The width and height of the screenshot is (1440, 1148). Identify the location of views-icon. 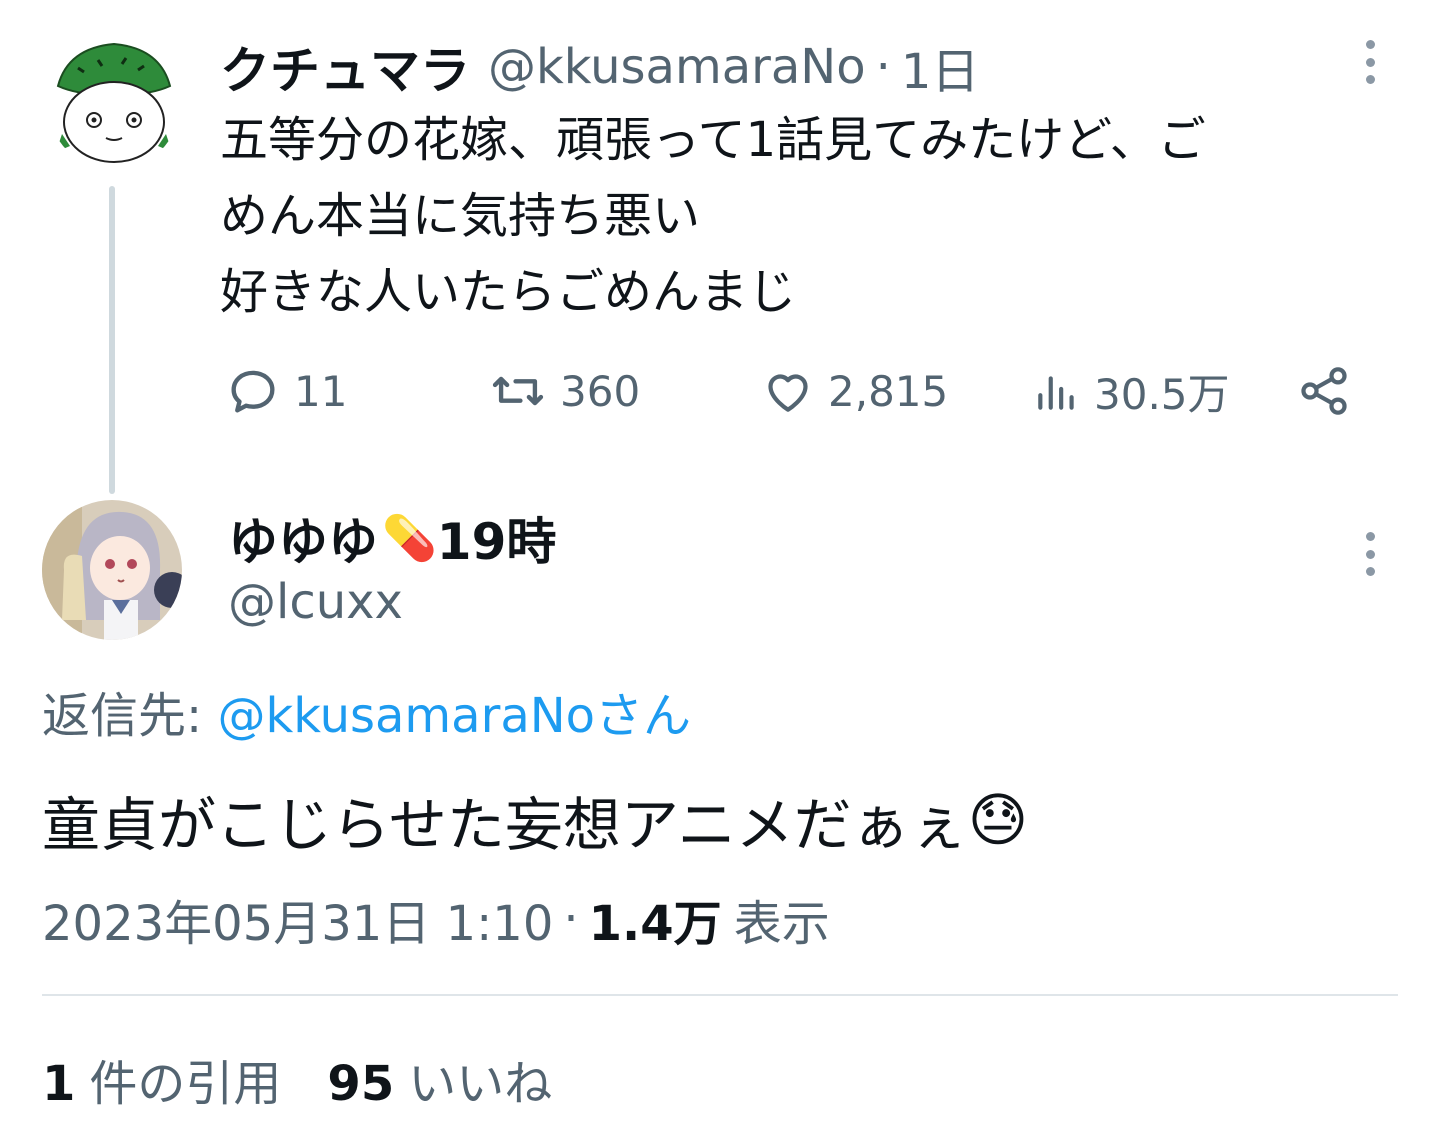
(1056, 393).